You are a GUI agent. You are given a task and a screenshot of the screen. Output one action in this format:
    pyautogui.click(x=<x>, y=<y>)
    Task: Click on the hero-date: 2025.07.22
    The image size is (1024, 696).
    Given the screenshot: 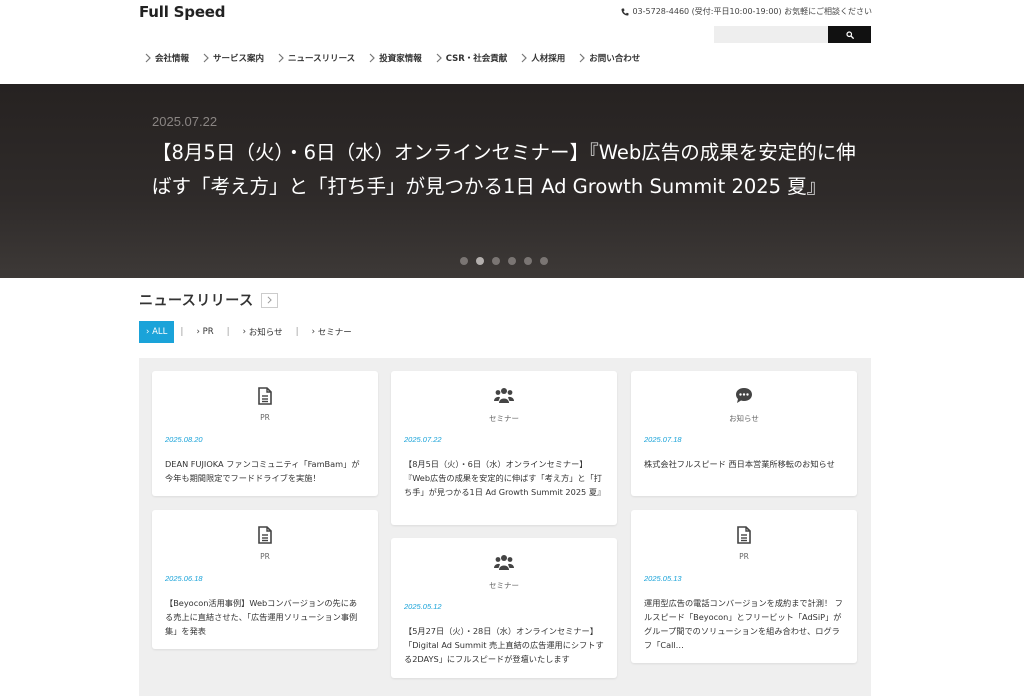 What is the action you would take?
    pyautogui.click(x=185, y=121)
    